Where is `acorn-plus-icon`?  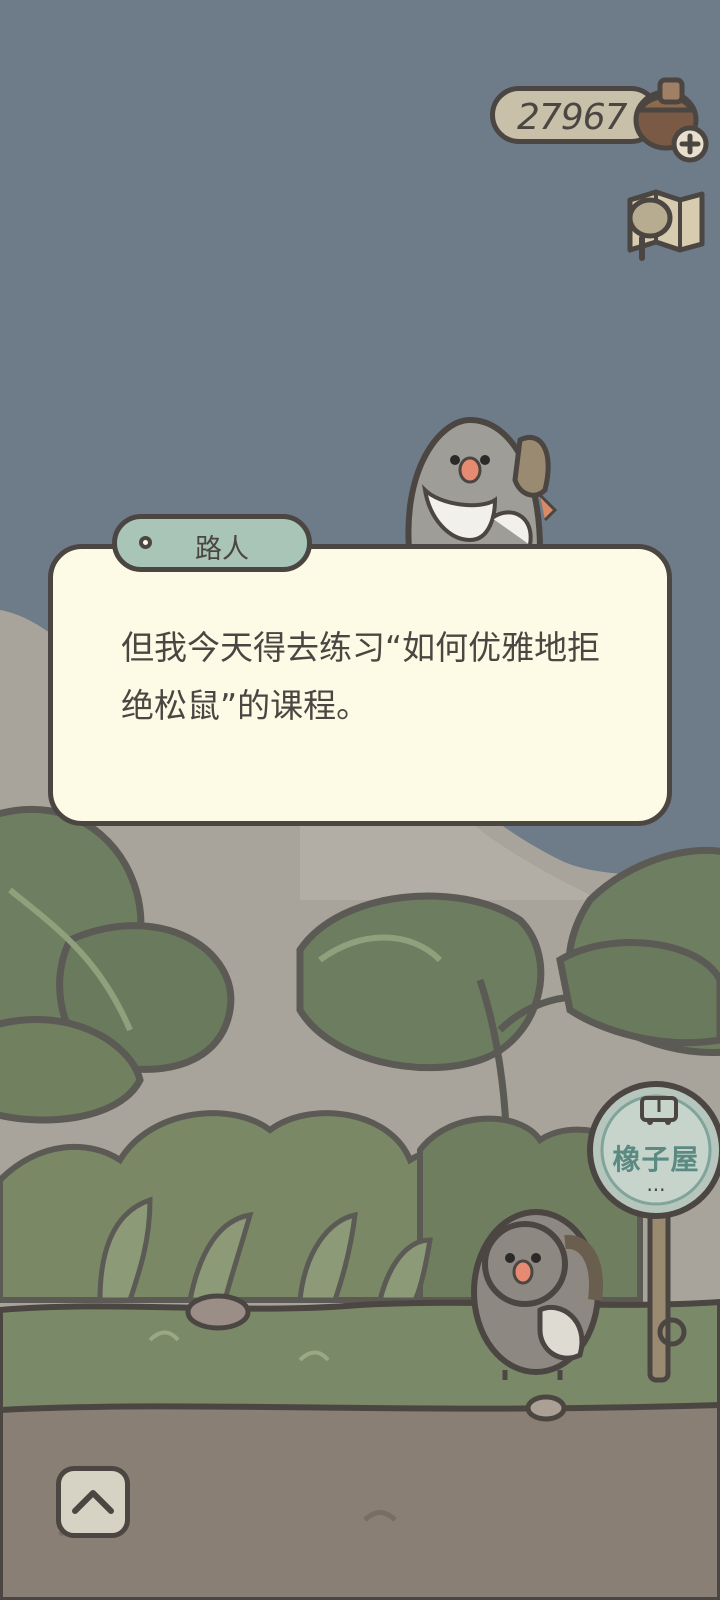 acorn-plus-icon is located at coordinates (670, 118).